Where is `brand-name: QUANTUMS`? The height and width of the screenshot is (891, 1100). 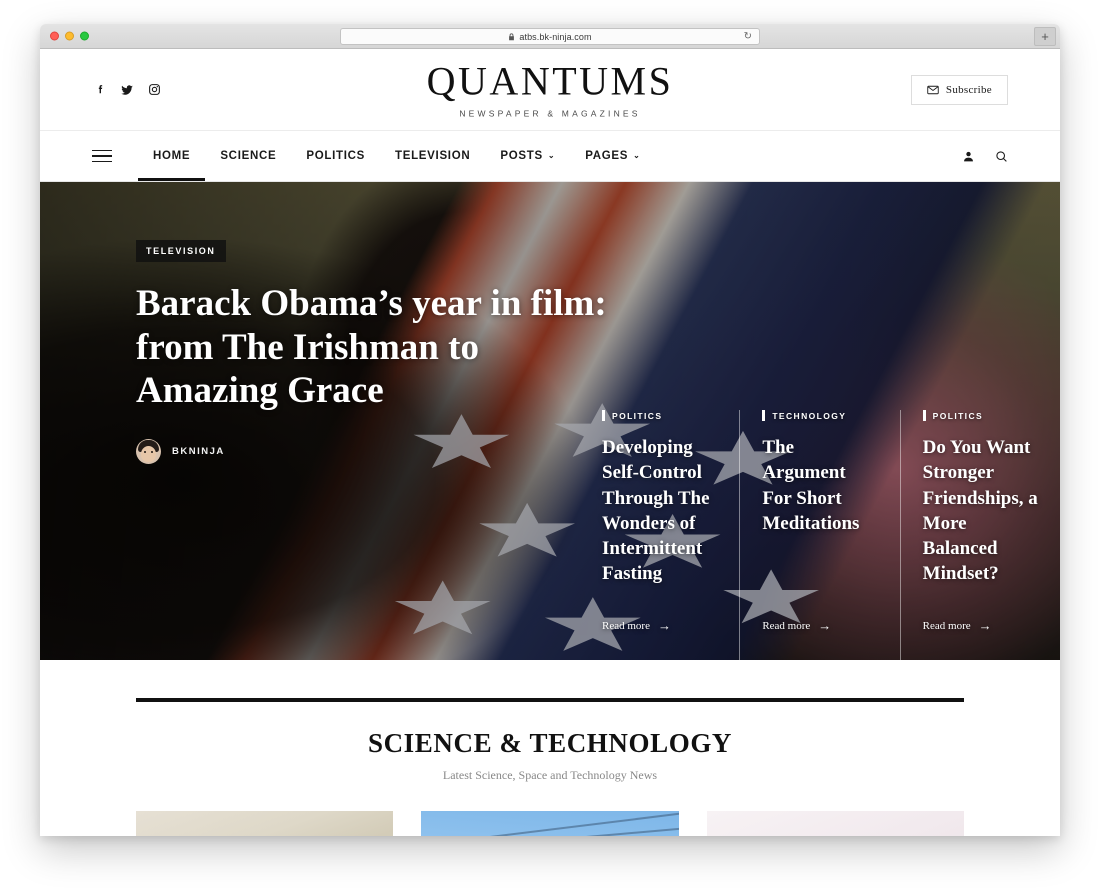 brand-name: QUANTUMS is located at coordinates (550, 80).